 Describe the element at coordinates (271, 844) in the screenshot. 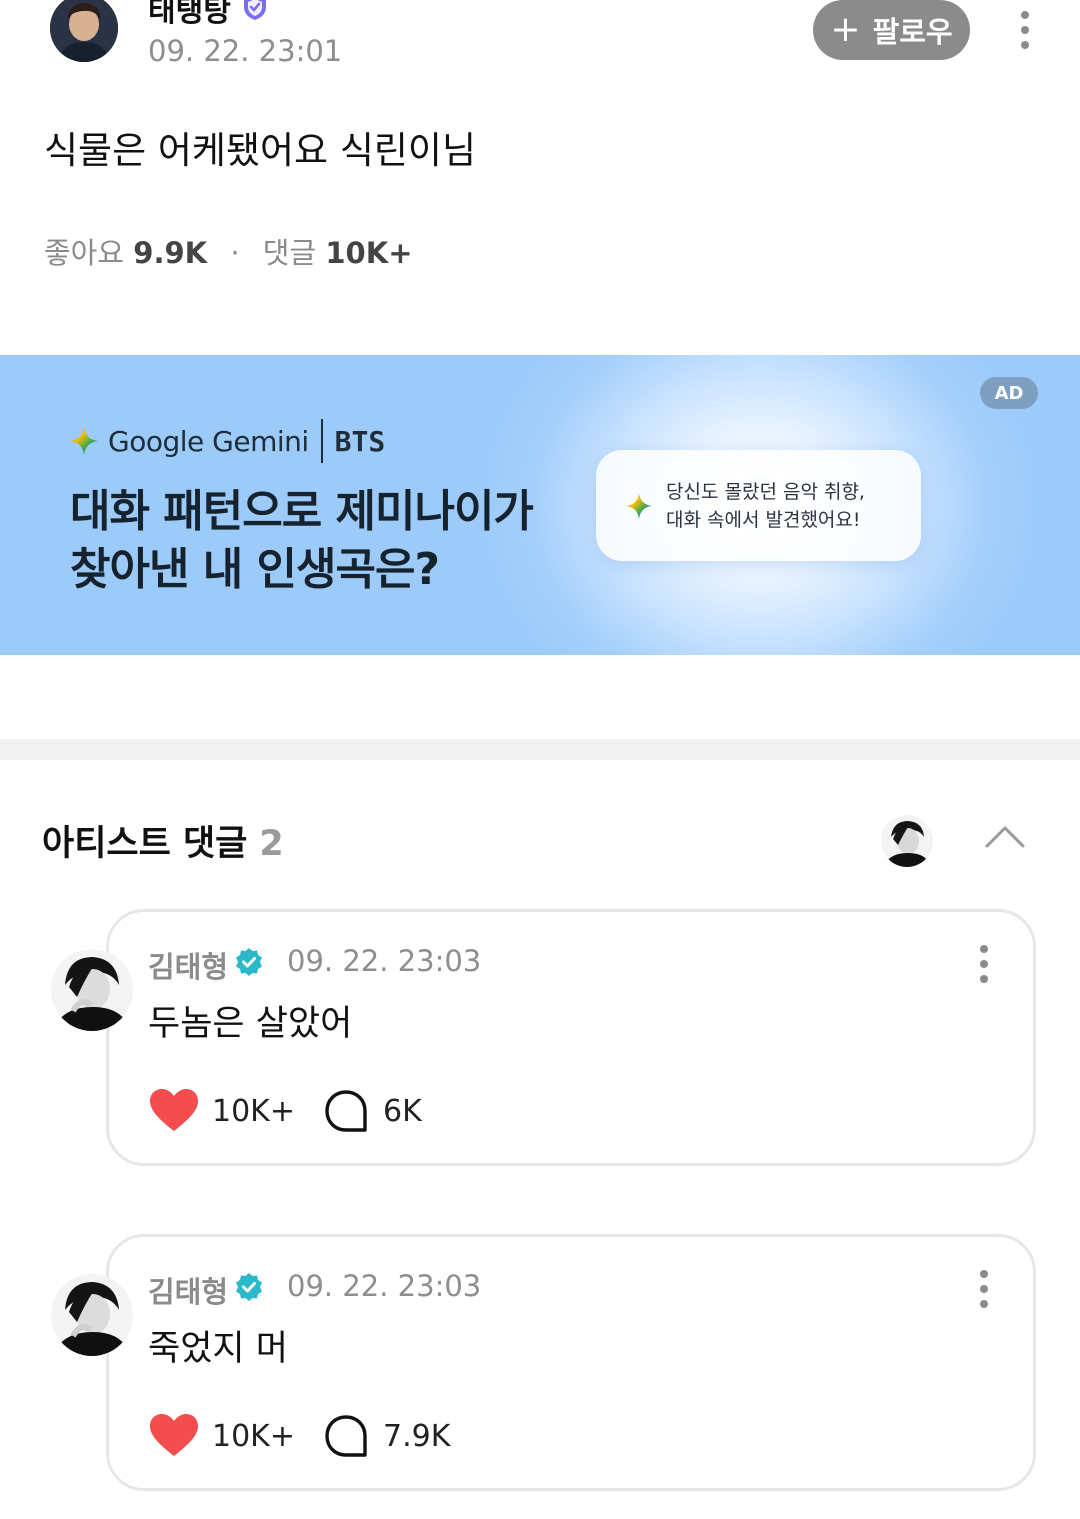

I see `artist-comments-count: 2` at that location.